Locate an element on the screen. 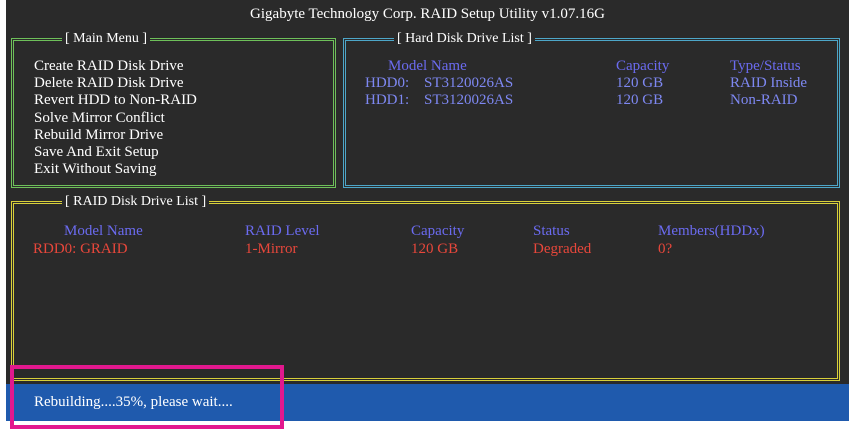  hdd-row-id: HDD0: is located at coordinates (387, 83).